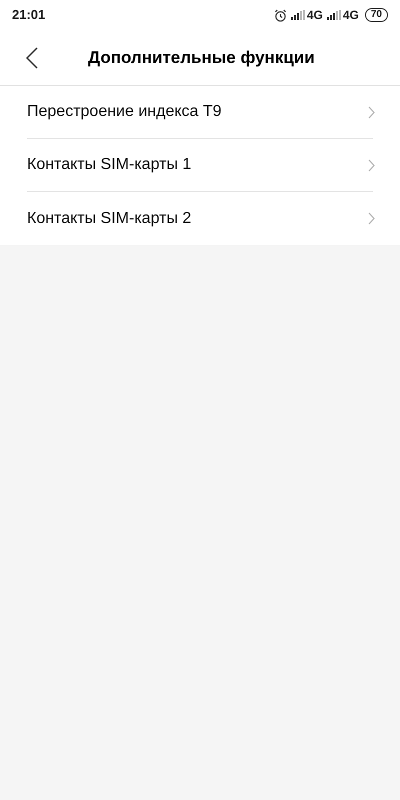  Describe the element at coordinates (280, 15) in the screenshot. I see `alarm-icon` at that location.